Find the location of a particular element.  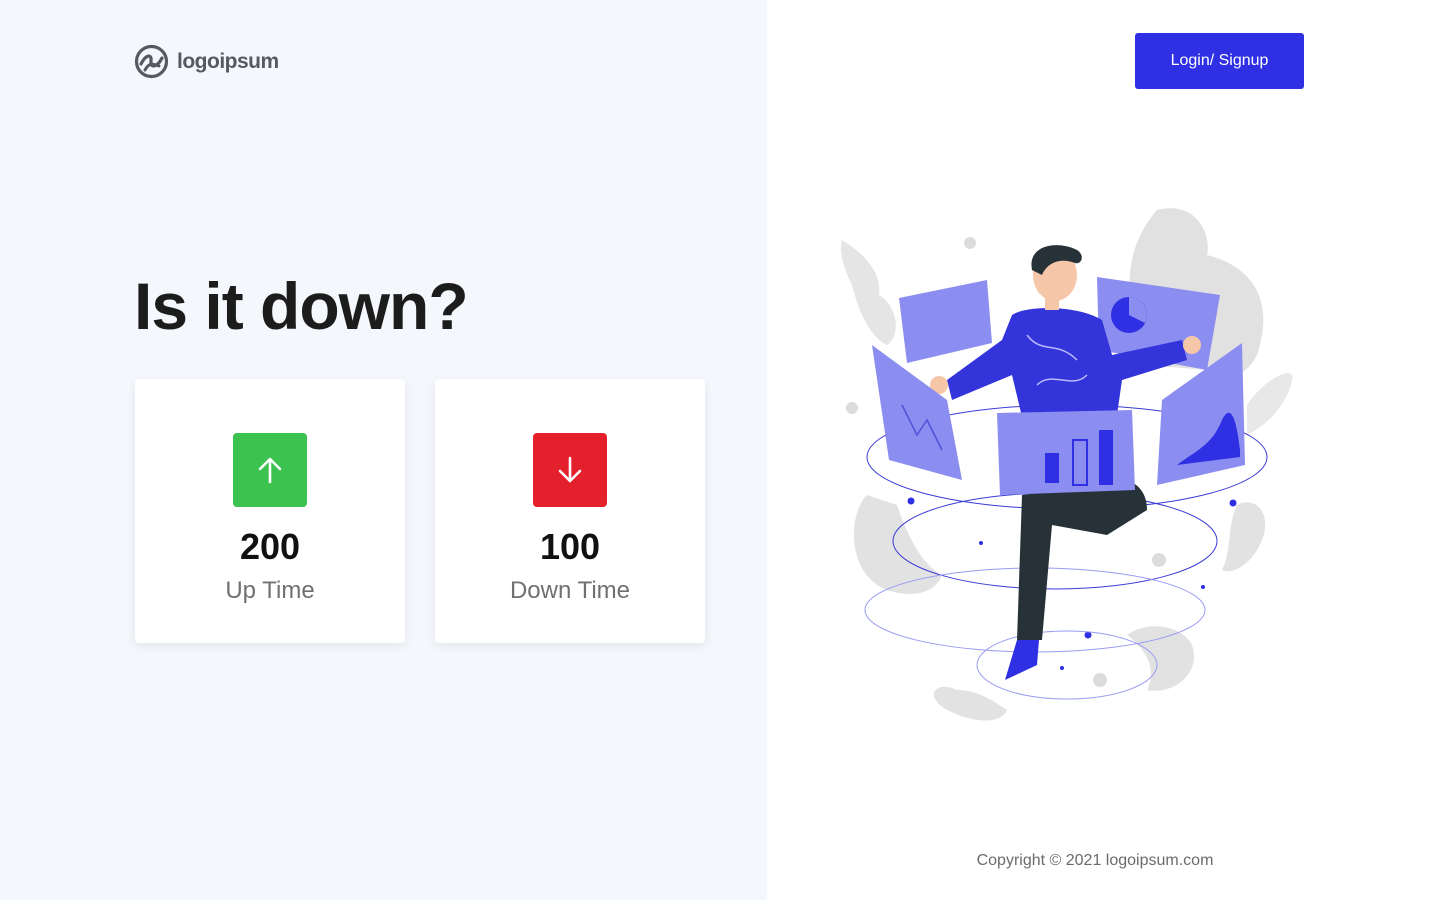

page-title: Is it down? is located at coordinates (301, 306).